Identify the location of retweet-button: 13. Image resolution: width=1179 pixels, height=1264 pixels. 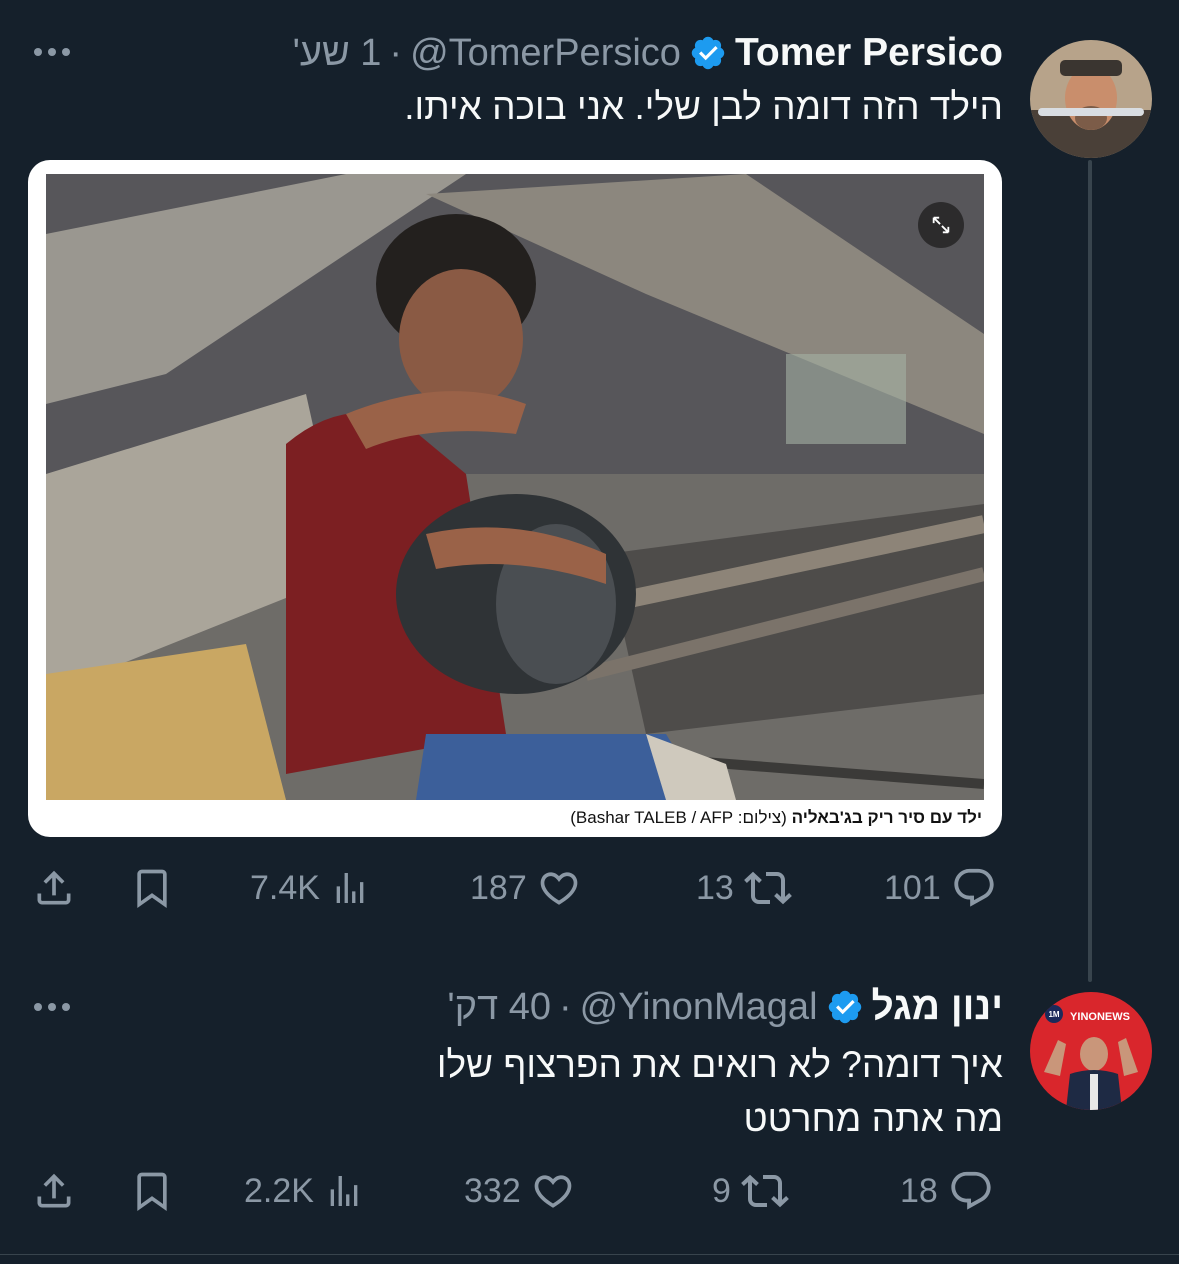
(744, 888).